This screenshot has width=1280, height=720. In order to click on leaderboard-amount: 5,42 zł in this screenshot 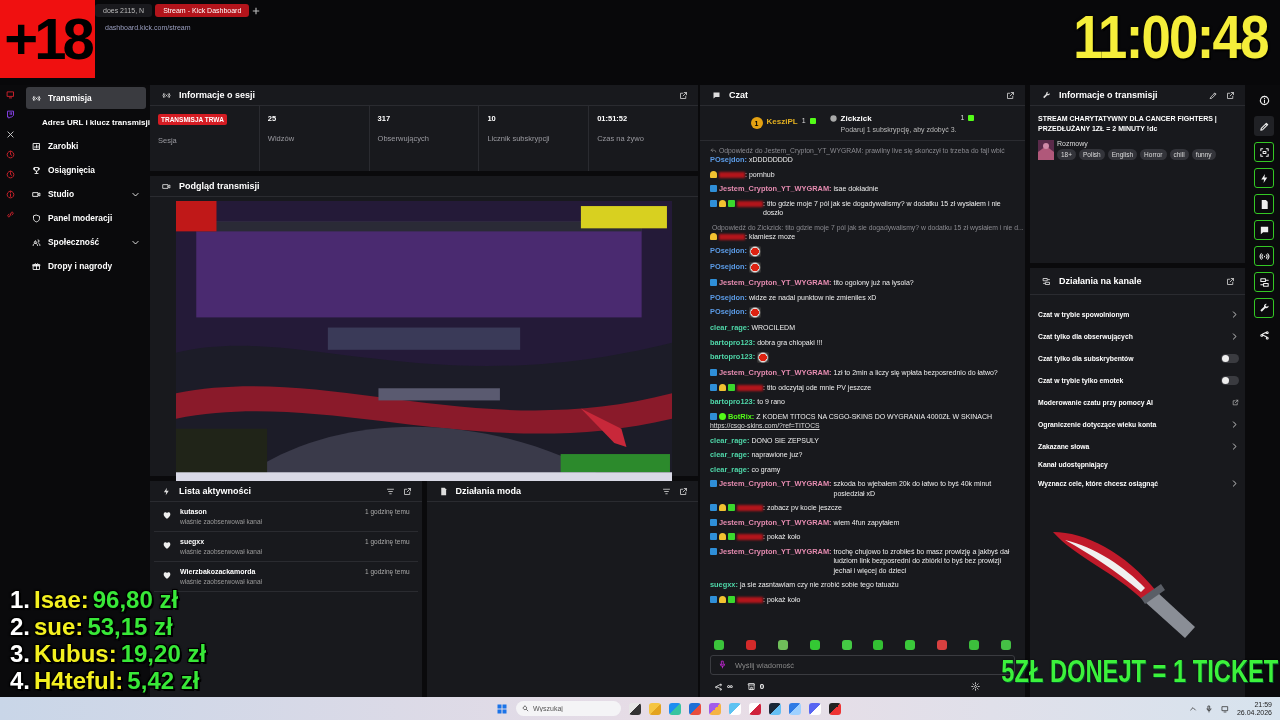, I will do `click(163, 680)`.